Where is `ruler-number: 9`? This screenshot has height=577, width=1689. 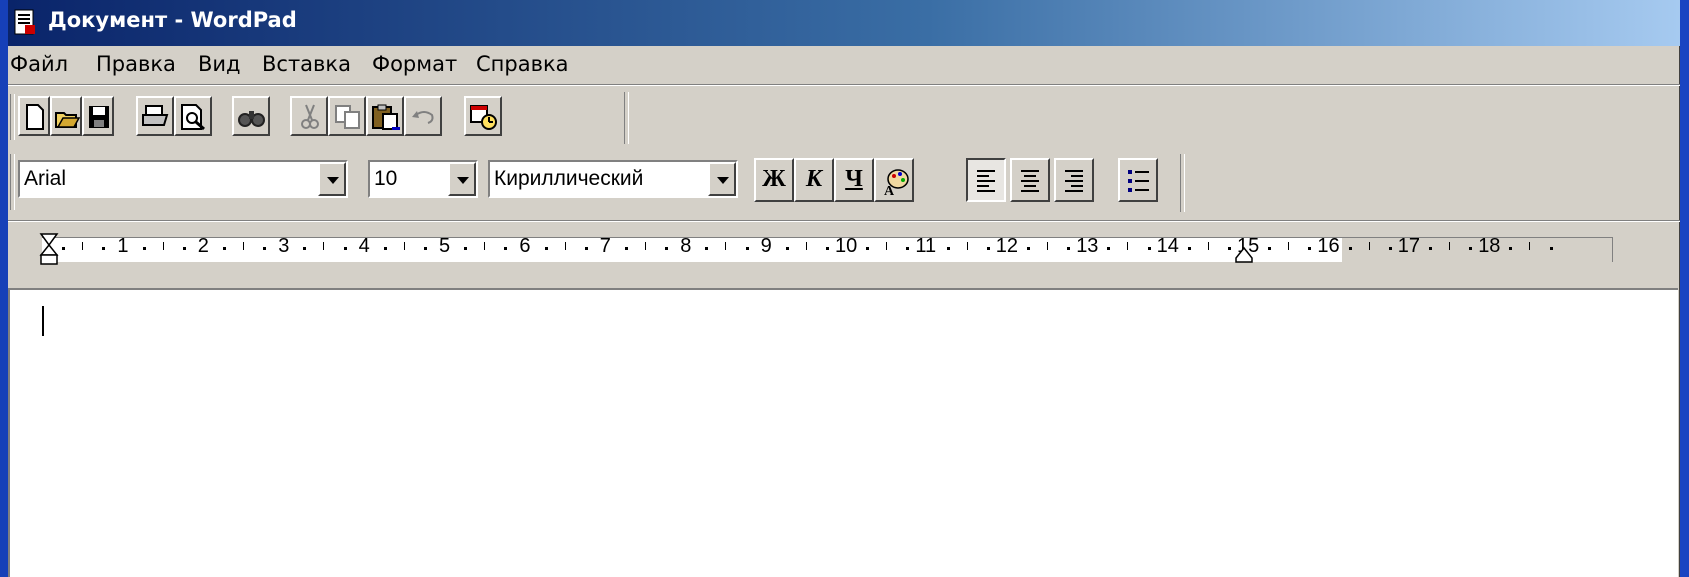
ruler-number: 9 is located at coordinates (766, 246).